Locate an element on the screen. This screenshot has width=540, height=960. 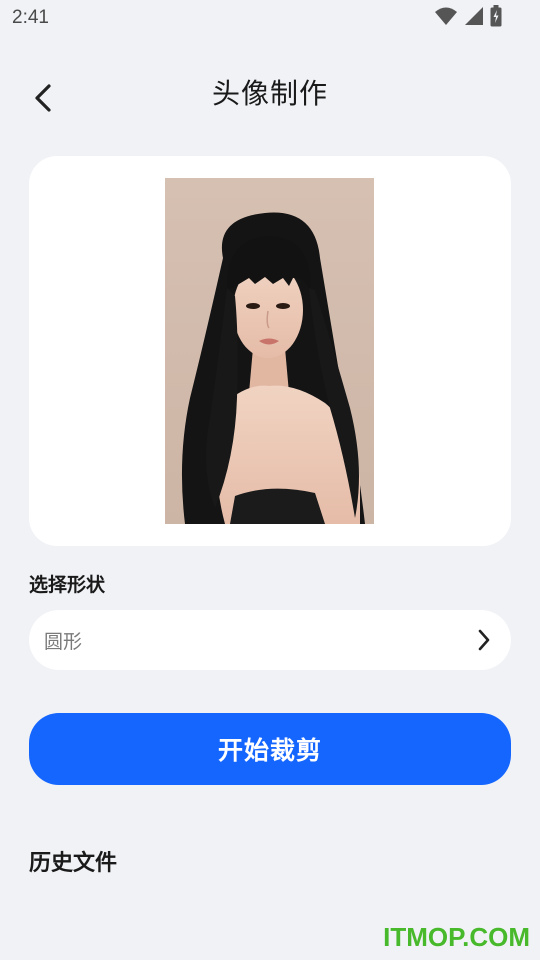
shape-selector: 圆形 is located at coordinates (270, 640).